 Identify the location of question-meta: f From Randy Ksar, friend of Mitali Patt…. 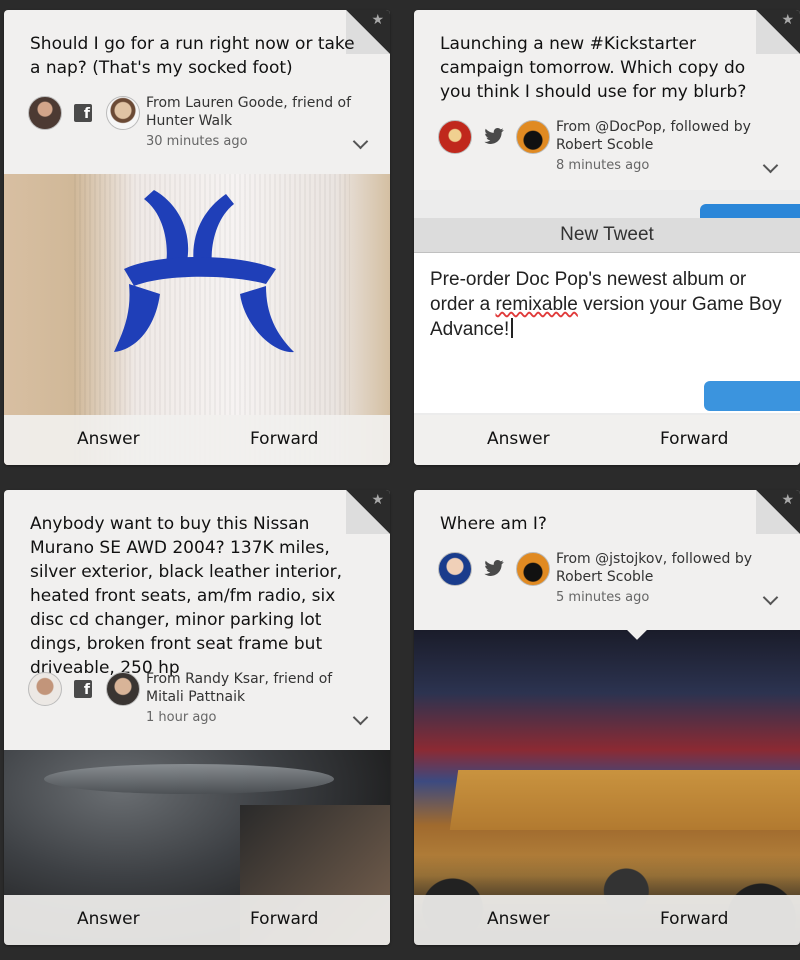
(199, 698).